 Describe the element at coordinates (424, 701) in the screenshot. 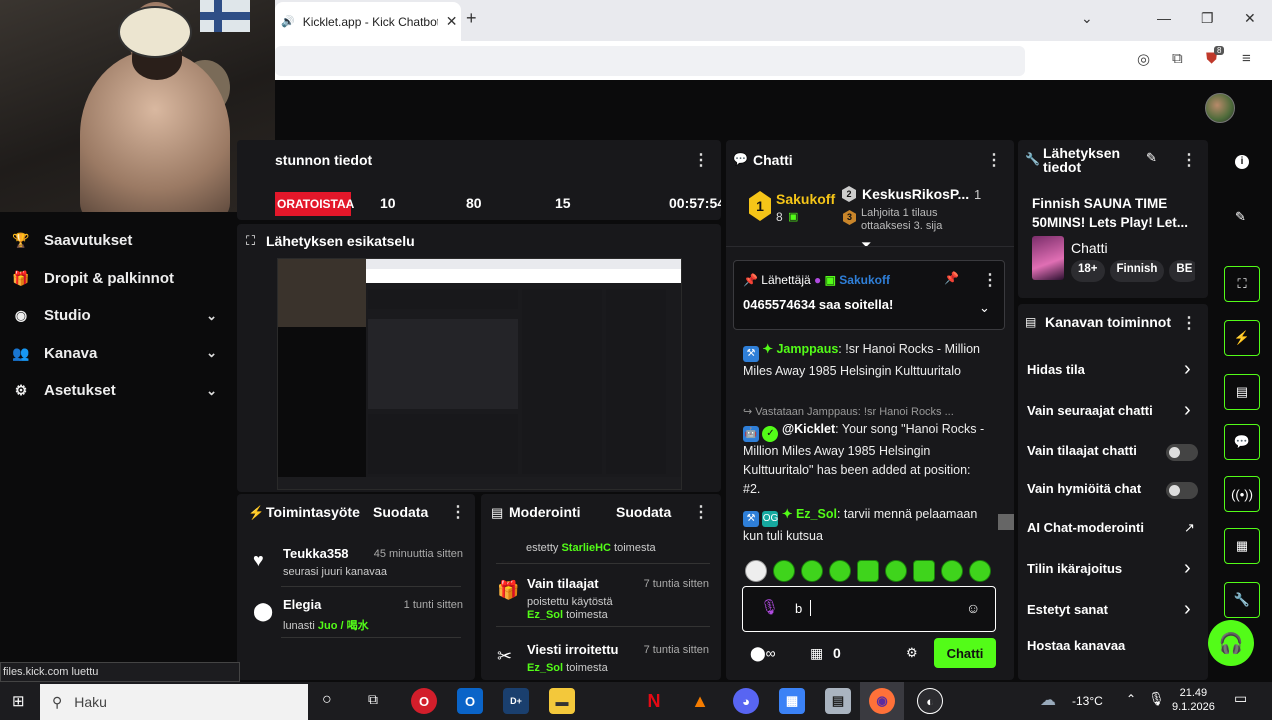

I see `opera-icon: O` at that location.